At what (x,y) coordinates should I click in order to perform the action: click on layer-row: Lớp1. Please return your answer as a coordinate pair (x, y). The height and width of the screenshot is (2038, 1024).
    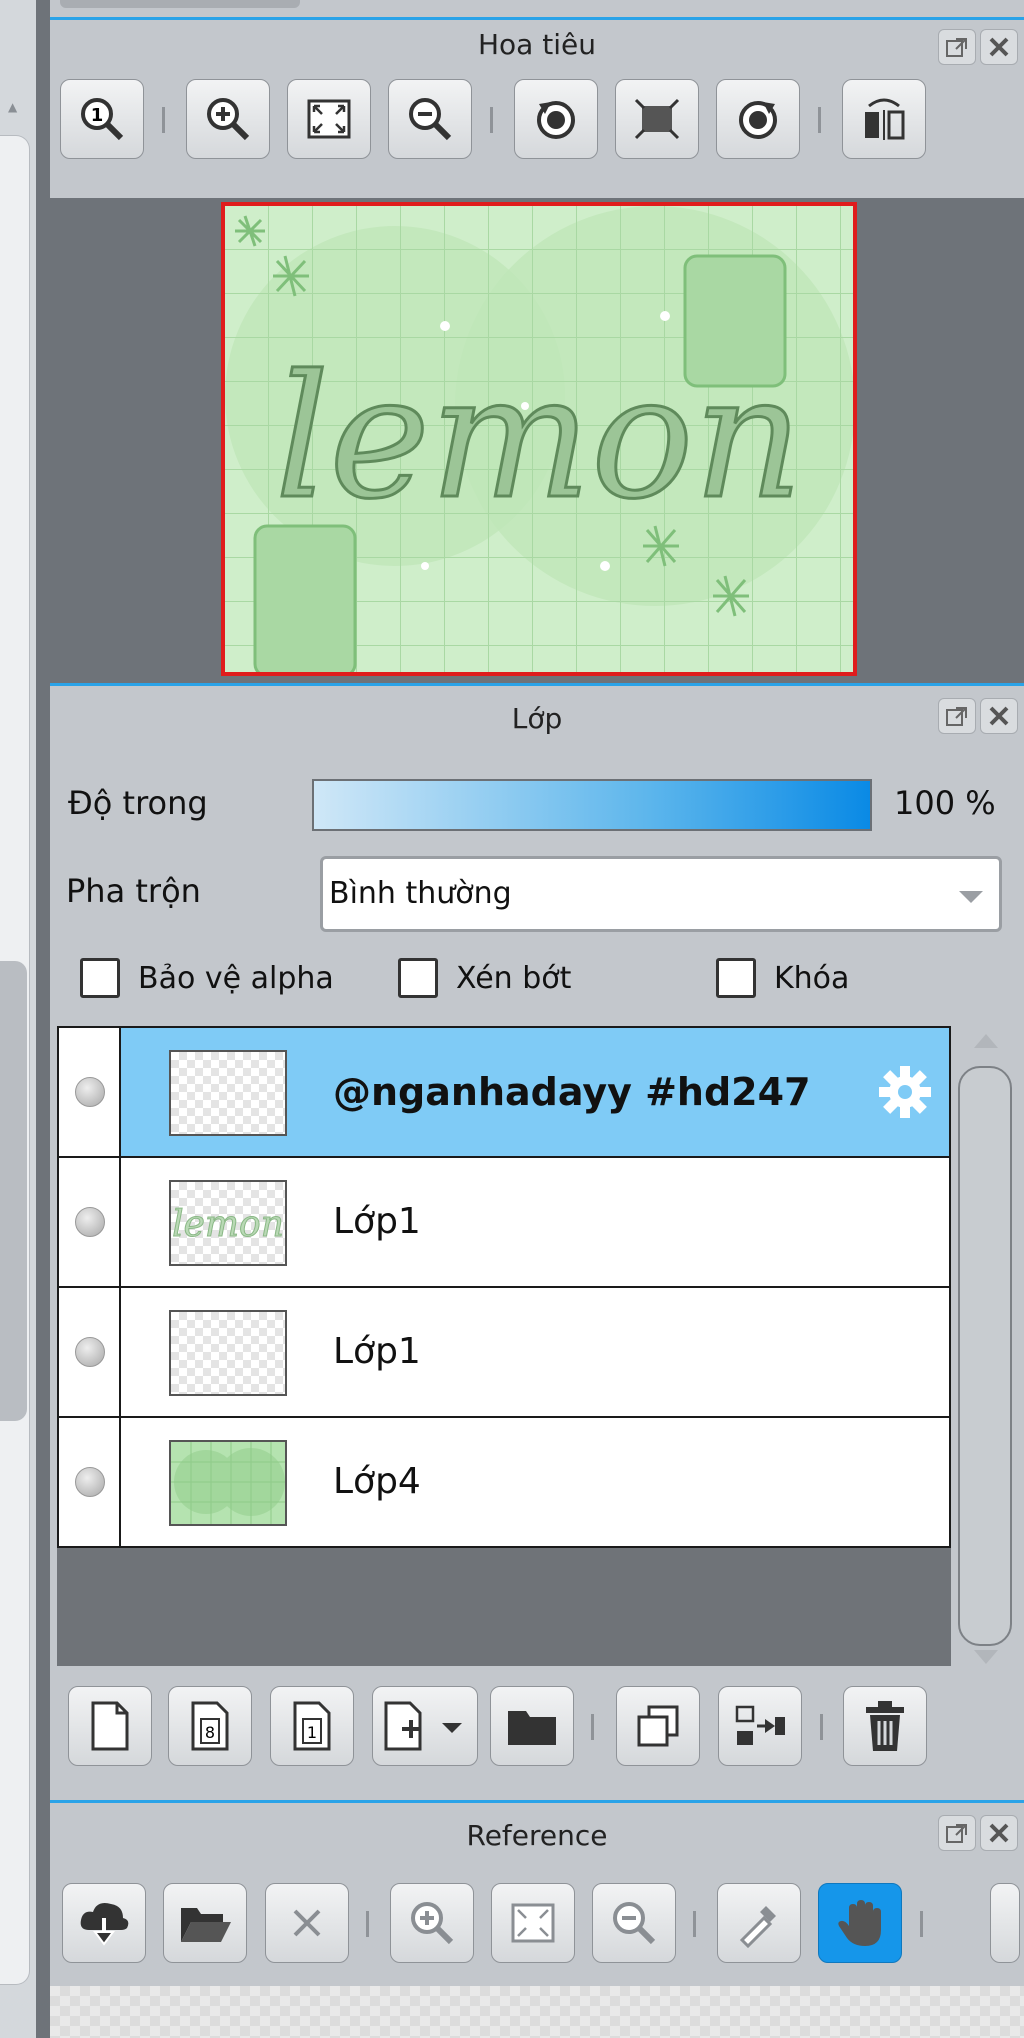
    Looking at the image, I should click on (504, 1352).